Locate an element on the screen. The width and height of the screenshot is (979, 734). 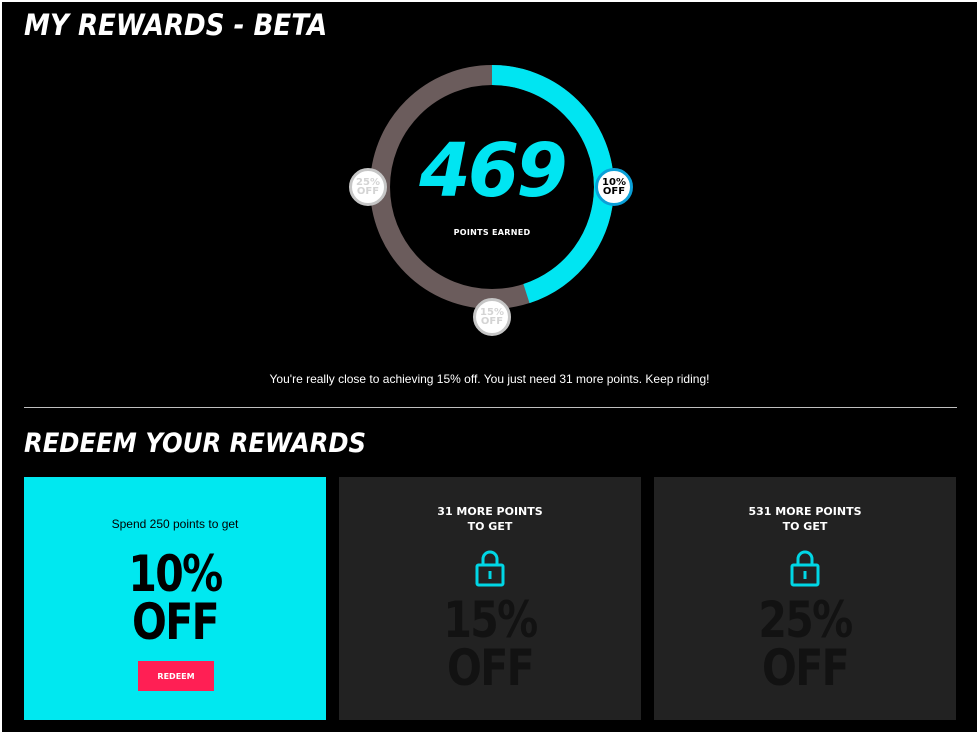
milestone-25-off: 25% OFF is located at coordinates (368, 187).